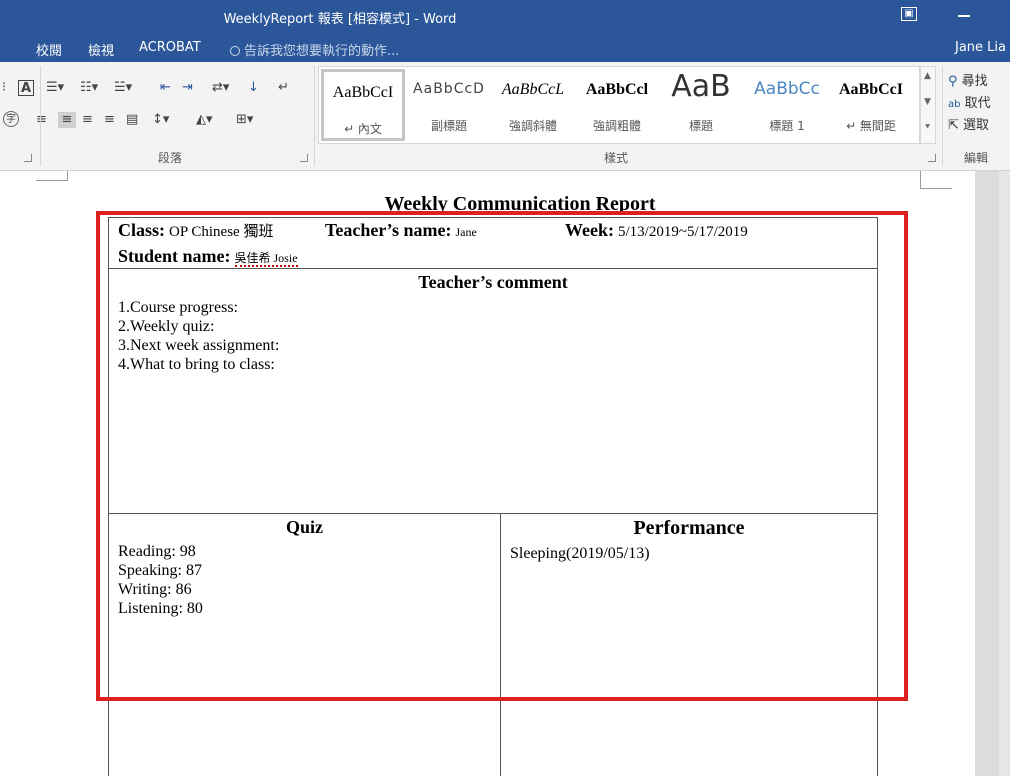 The height and width of the screenshot is (776, 1010). I want to click on font-launcher-icon, so click(28, 158).